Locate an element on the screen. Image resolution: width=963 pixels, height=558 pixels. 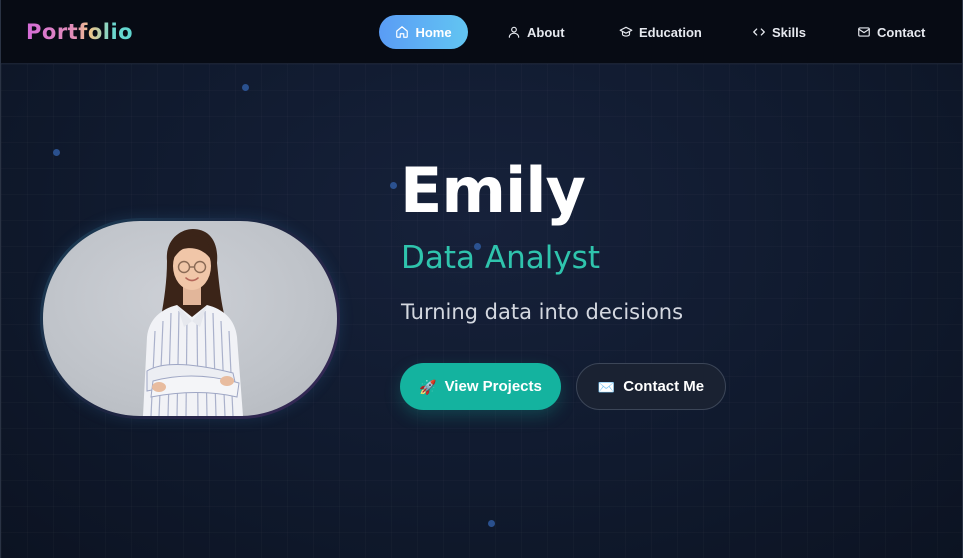
nav-about-label: About is located at coordinates (546, 32).